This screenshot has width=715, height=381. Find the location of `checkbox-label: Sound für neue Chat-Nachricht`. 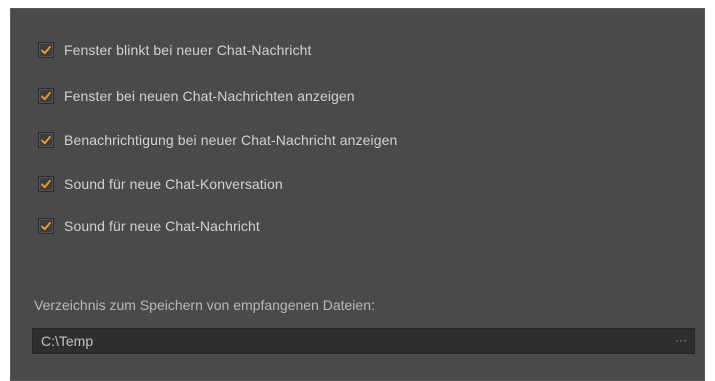

checkbox-label: Sound für neue Chat-Nachricht is located at coordinates (162, 226).